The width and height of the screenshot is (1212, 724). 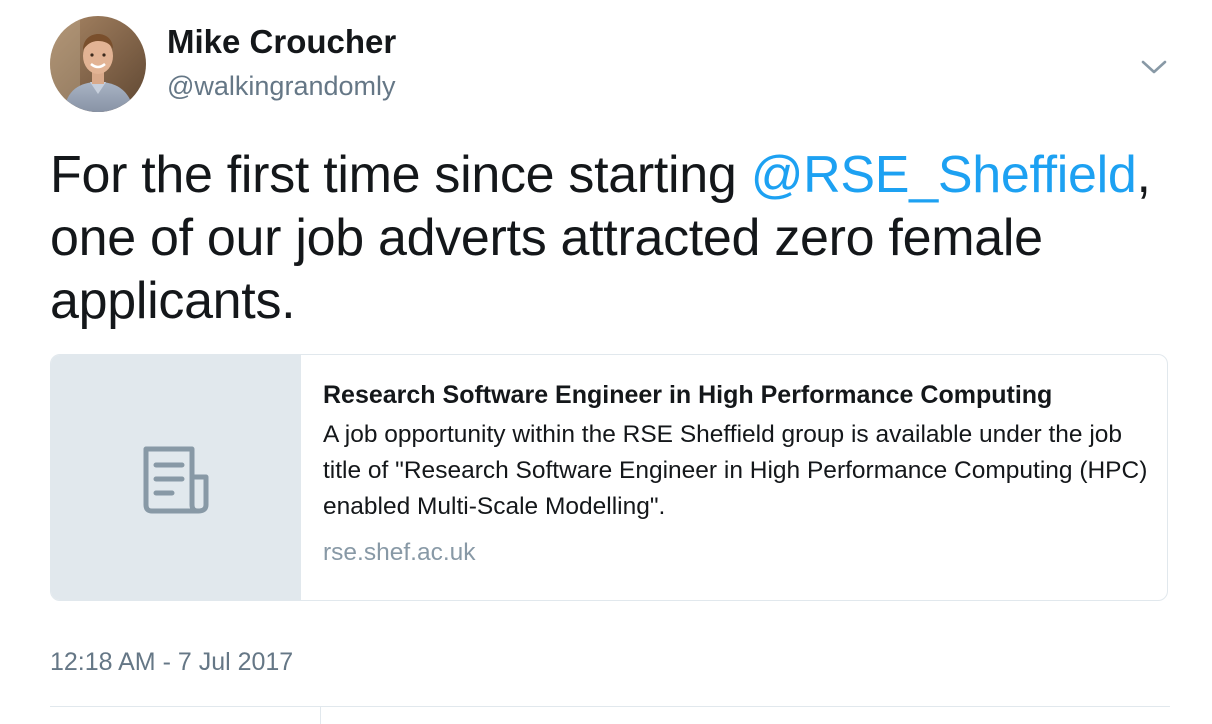 I want to click on card-thumbnail, so click(x=176, y=477).